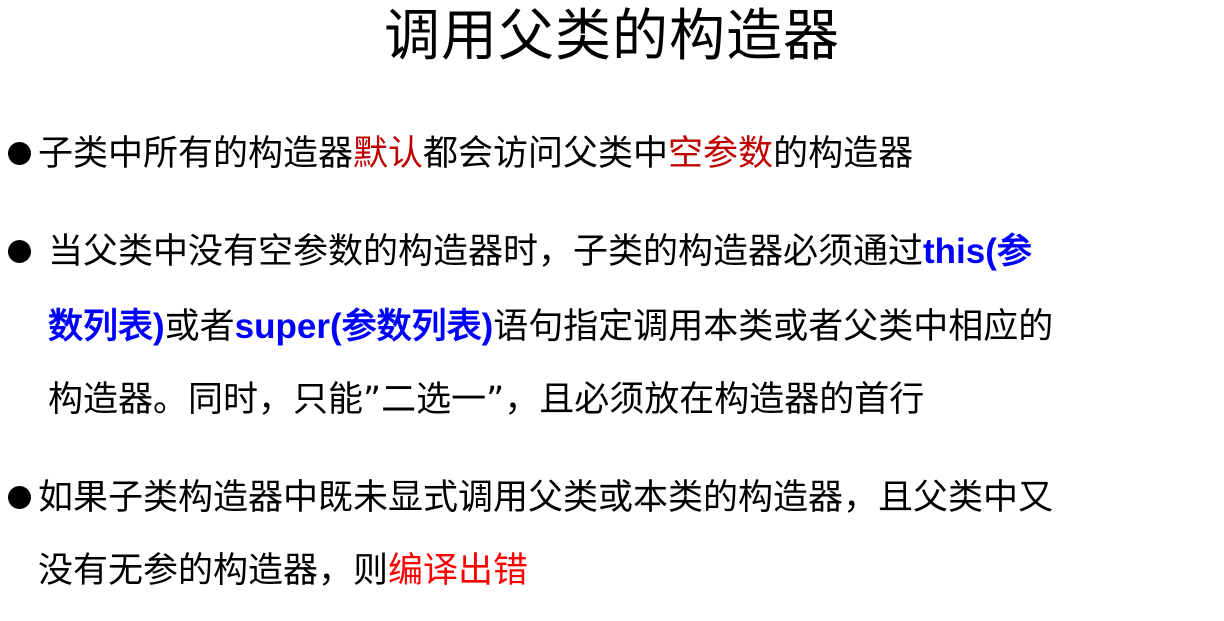 This screenshot has width=1224, height=621. I want to click on bullet-1: 子类中所有的构造器默认都会访问父类中空参数的构造器, so click(475, 154).